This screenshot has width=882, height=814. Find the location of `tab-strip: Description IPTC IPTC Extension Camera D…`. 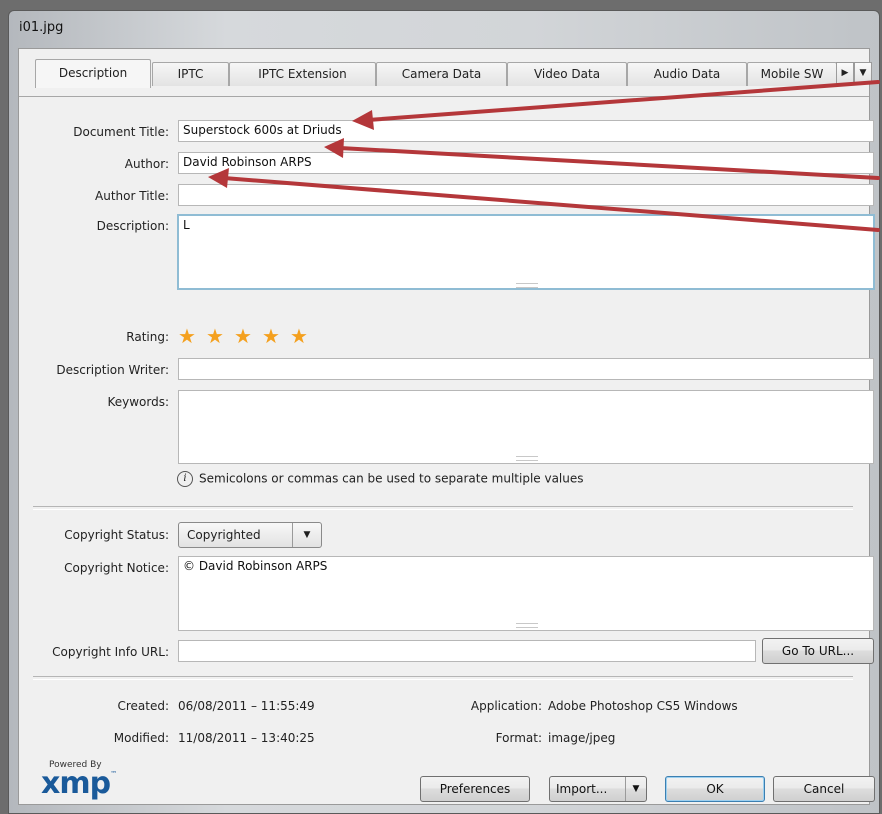

tab-strip: Description IPTC IPTC Extension Camera D… is located at coordinates (445, 78).